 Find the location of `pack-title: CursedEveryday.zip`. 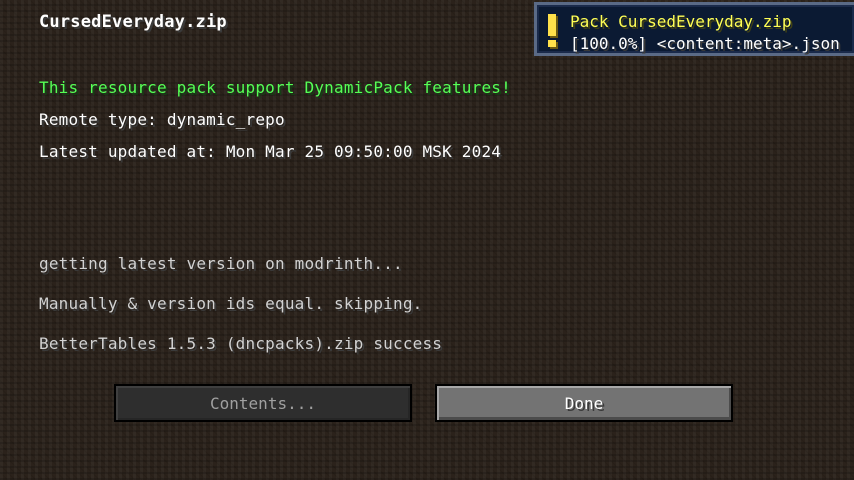

pack-title: CursedEveryday.zip is located at coordinates (133, 22).